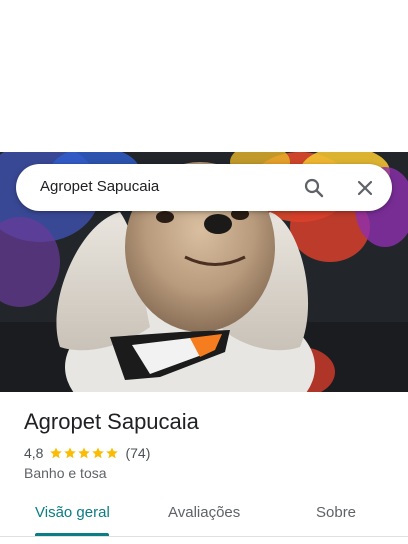  I want to click on search-input: Agropet Sapucaia, so click(99, 186).